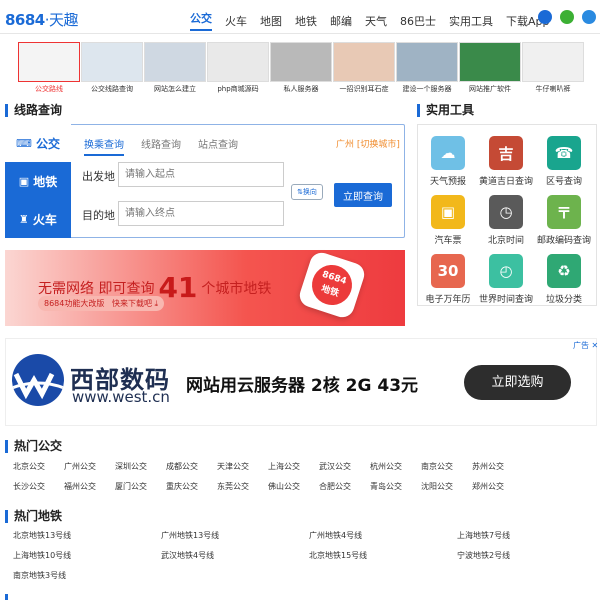 This screenshot has height=600, width=600. What do you see at coordinates (87, 535) in the screenshot?
I see `hot-metro-link: 北京地铁13号线` at bounding box center [87, 535].